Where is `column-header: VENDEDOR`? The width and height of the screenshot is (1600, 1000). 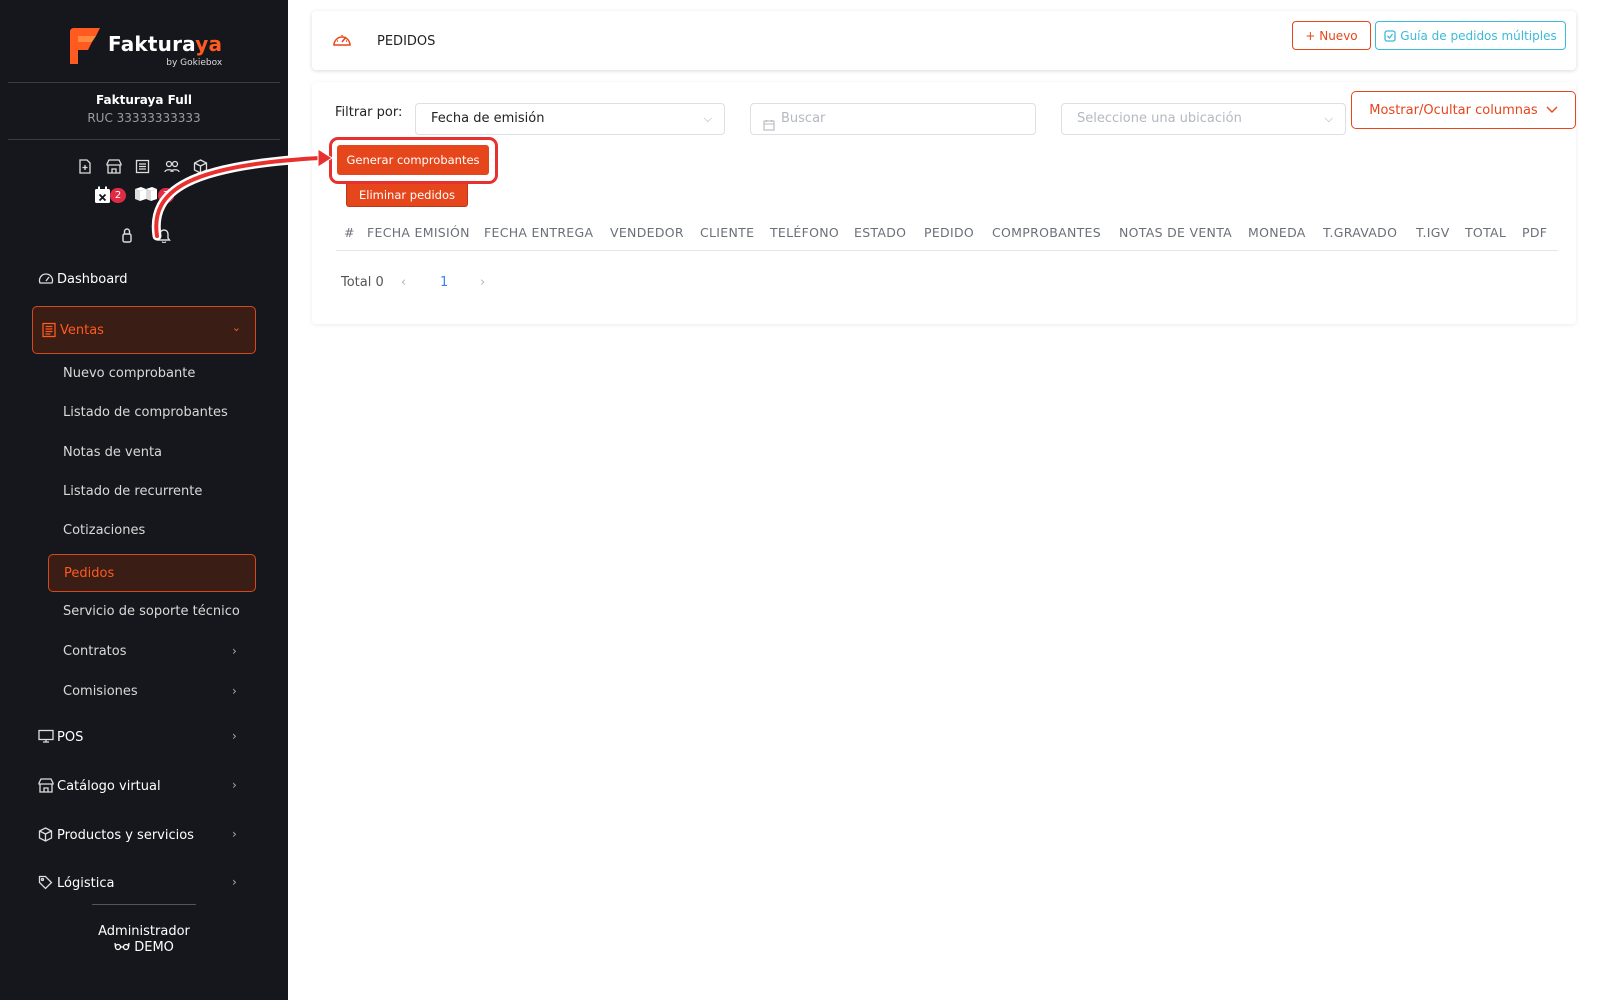
column-header: VENDEDOR is located at coordinates (647, 232).